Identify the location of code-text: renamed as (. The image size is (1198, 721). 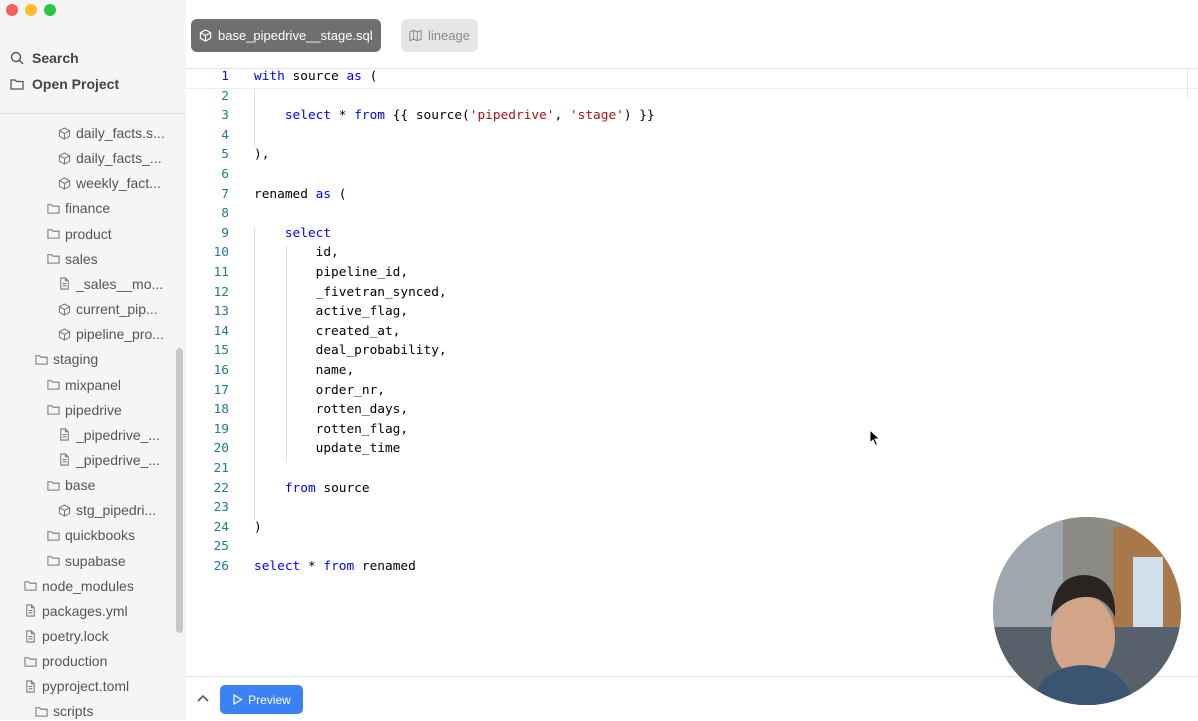
(300, 195).